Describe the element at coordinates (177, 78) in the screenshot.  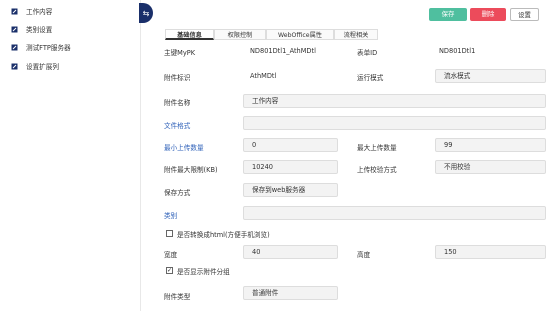
I see `attach-id-label: 附件标识` at that location.